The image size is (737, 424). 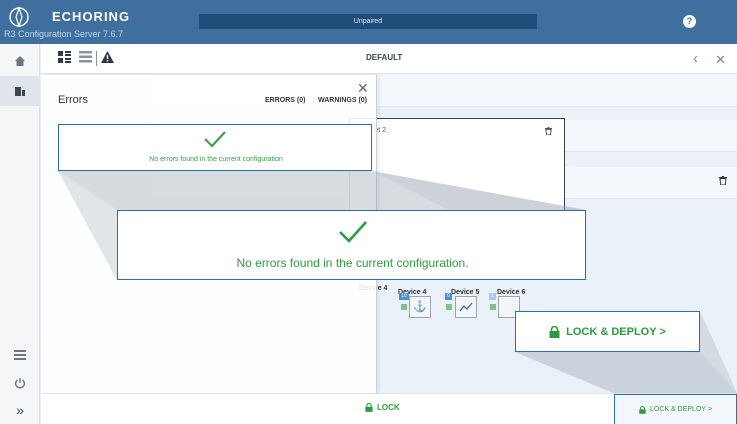 I want to click on server-version: R3 Configuration Server 7.6.7, so click(x=64, y=34).